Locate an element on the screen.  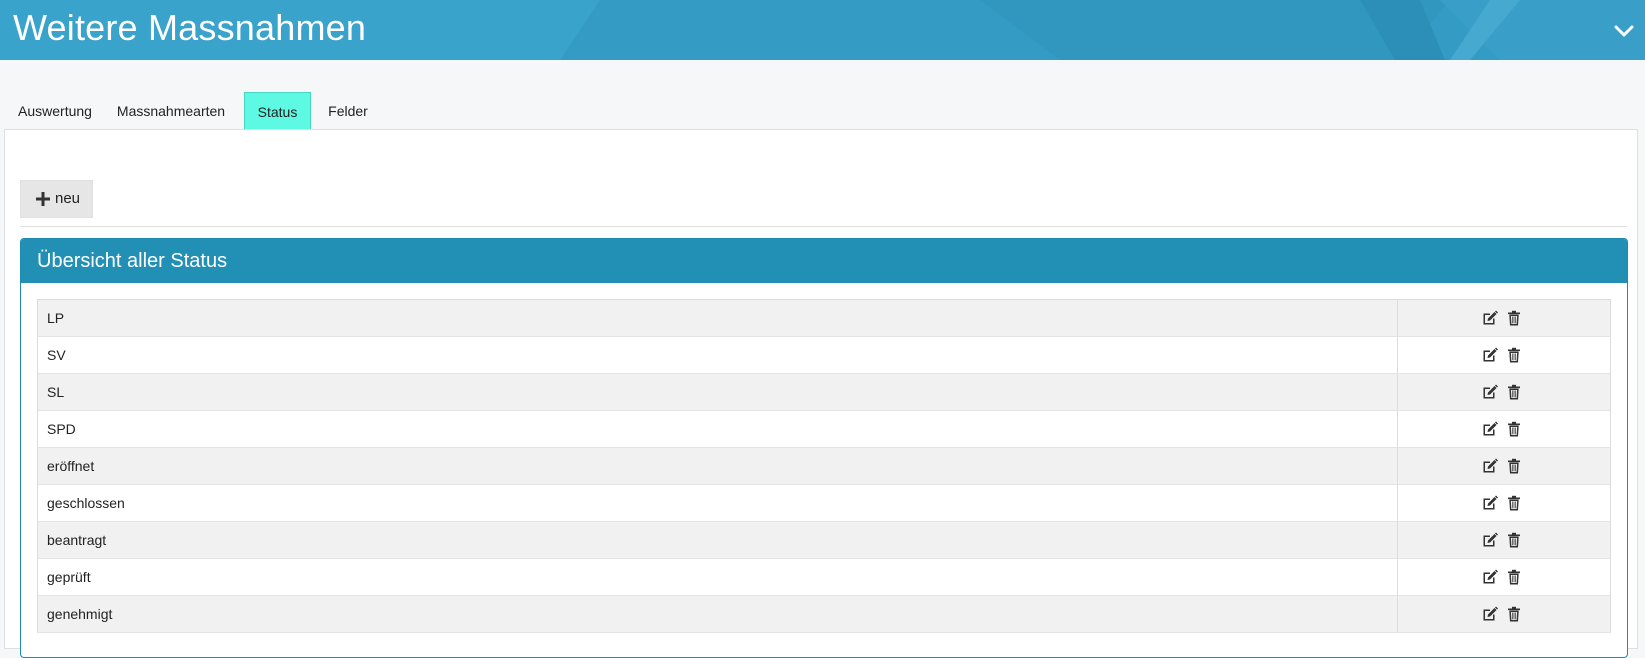
tab-auswertung: Auswertung is located at coordinates (55, 111).